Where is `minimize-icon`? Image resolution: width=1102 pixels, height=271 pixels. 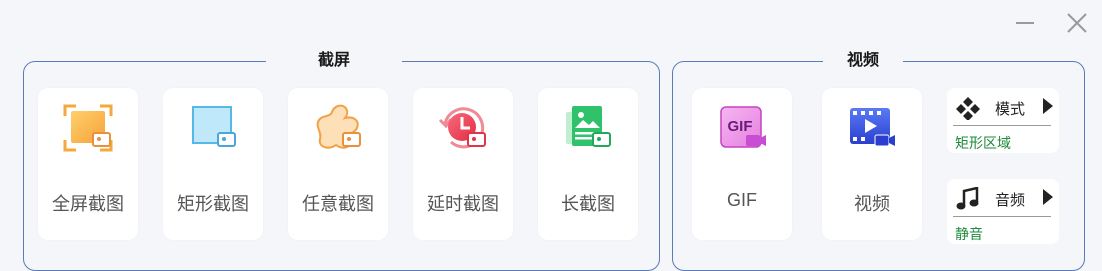
minimize-icon is located at coordinates (1025, 23).